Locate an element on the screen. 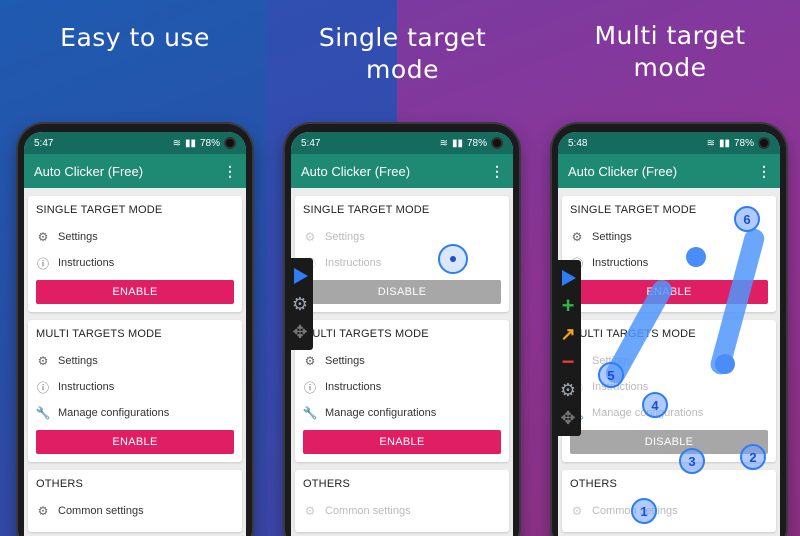 The width and height of the screenshot is (800, 536). play-icon is located at coordinates (301, 276).